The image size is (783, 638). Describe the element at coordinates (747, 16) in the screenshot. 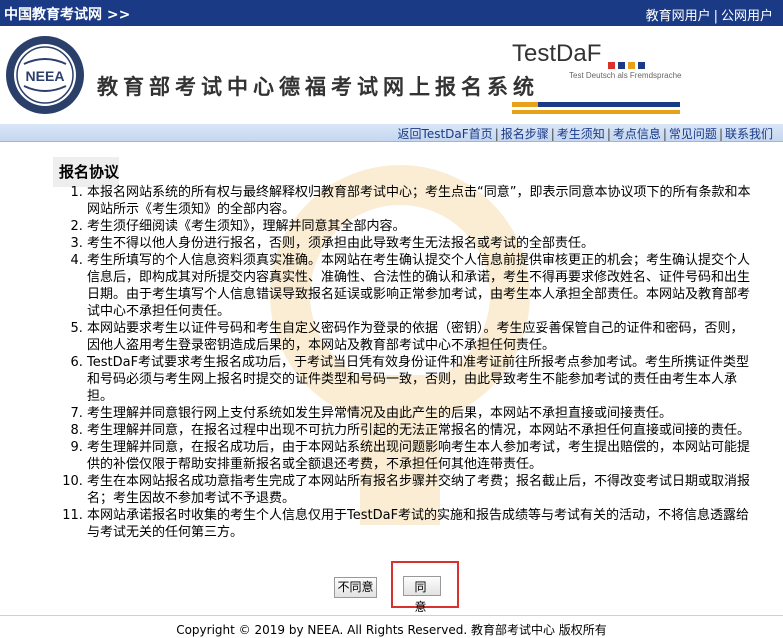

I see `public-user-link: 公网用户` at that location.